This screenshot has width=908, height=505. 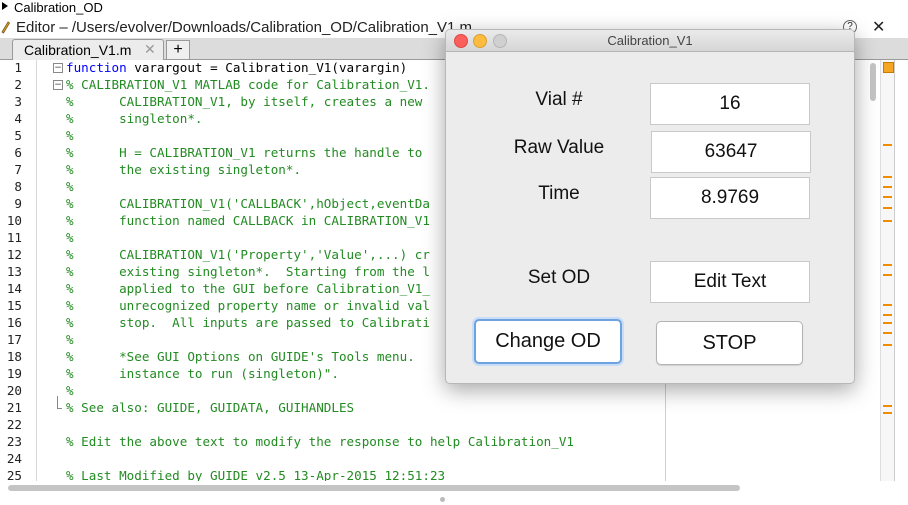 I want to click on line-number: 18, so click(x=14, y=356).